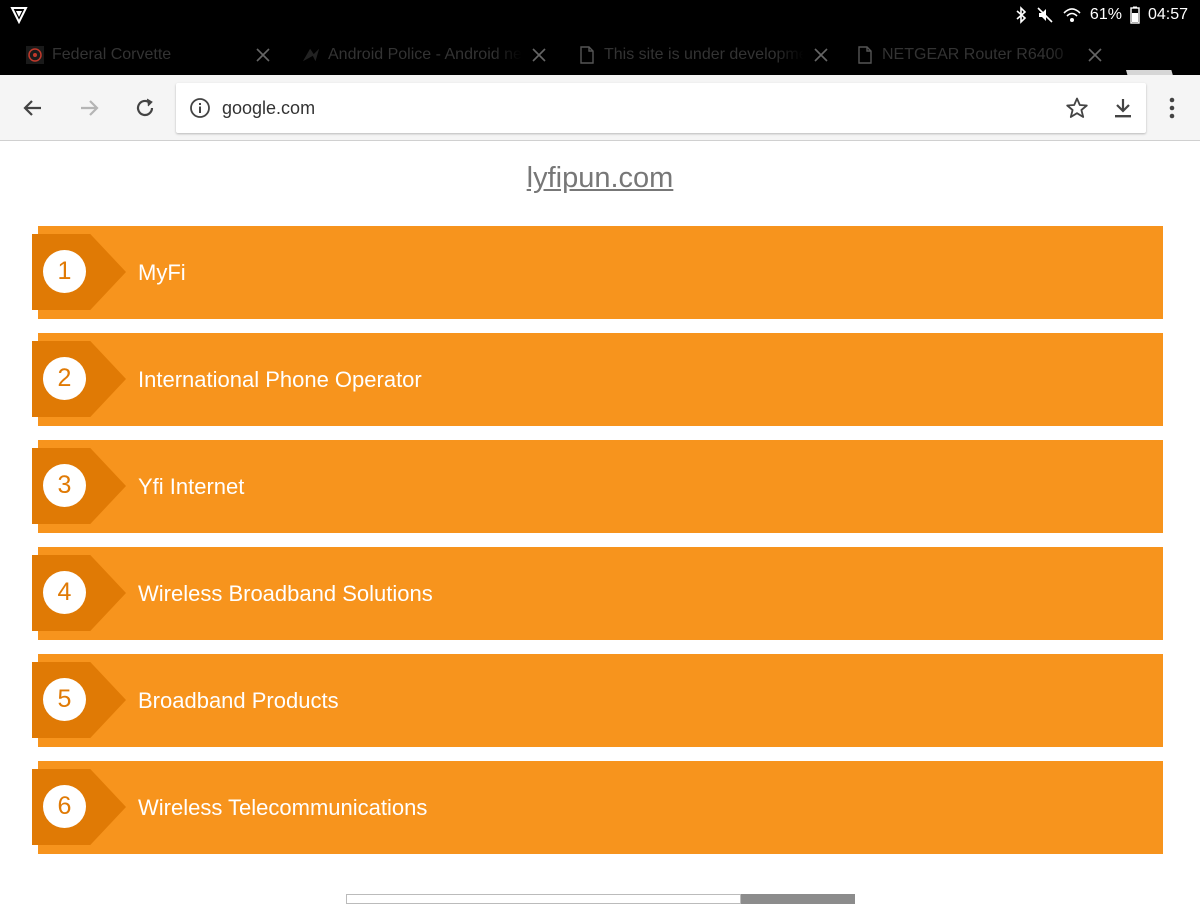 The image size is (1200, 904). What do you see at coordinates (597, 700) in the screenshot?
I see `list-item: 5 Broadband Products` at bounding box center [597, 700].